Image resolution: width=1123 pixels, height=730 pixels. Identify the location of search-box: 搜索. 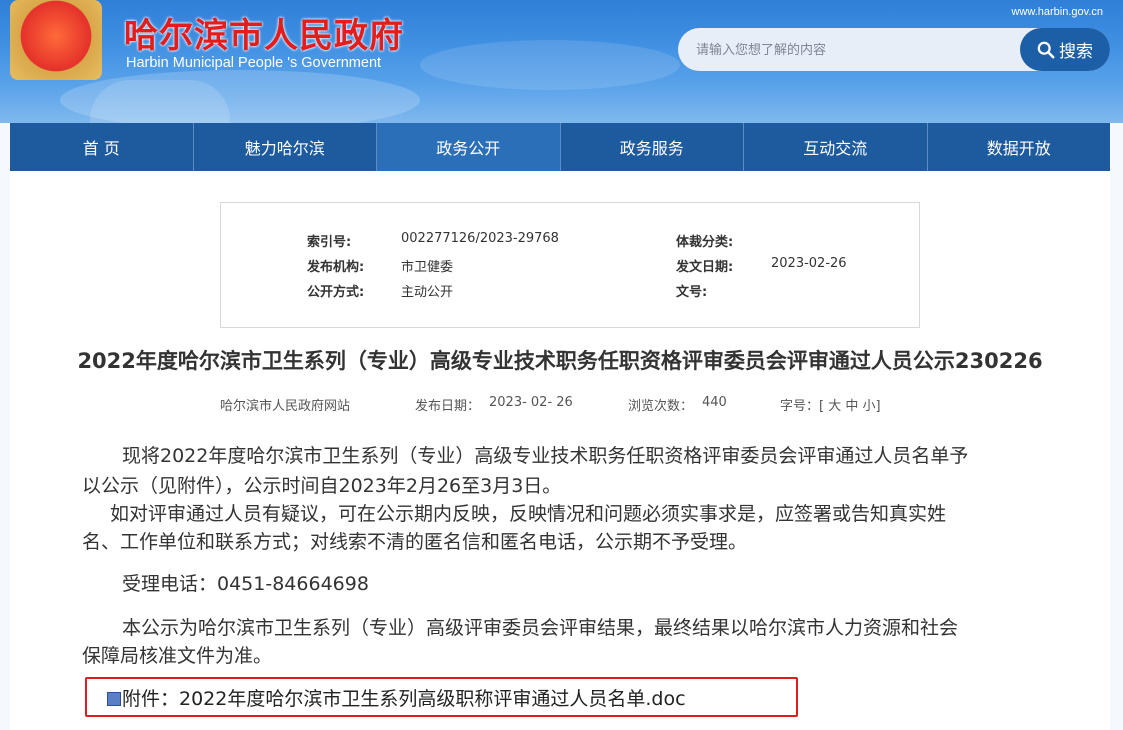
(894, 50).